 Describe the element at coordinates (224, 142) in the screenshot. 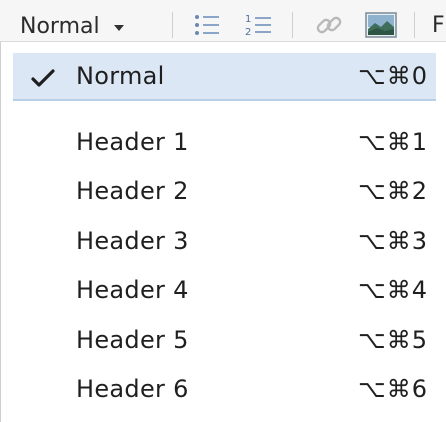

I see `menu-item-header-1: Header 1 ⌥⌘1` at that location.